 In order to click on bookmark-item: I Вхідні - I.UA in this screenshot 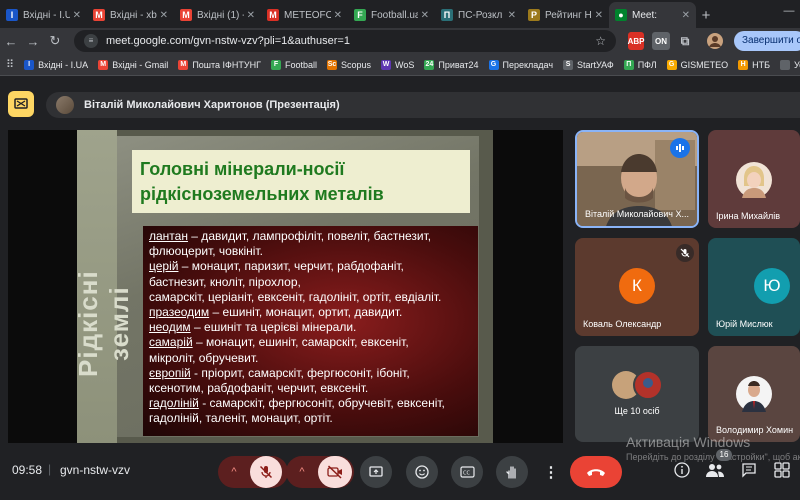, I will do `click(56, 64)`.